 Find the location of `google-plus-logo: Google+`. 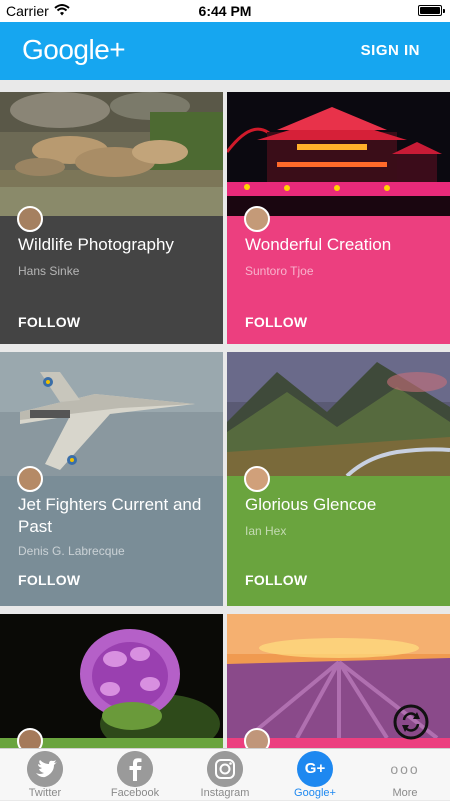

google-plus-logo: Google+ is located at coordinates (74, 49).